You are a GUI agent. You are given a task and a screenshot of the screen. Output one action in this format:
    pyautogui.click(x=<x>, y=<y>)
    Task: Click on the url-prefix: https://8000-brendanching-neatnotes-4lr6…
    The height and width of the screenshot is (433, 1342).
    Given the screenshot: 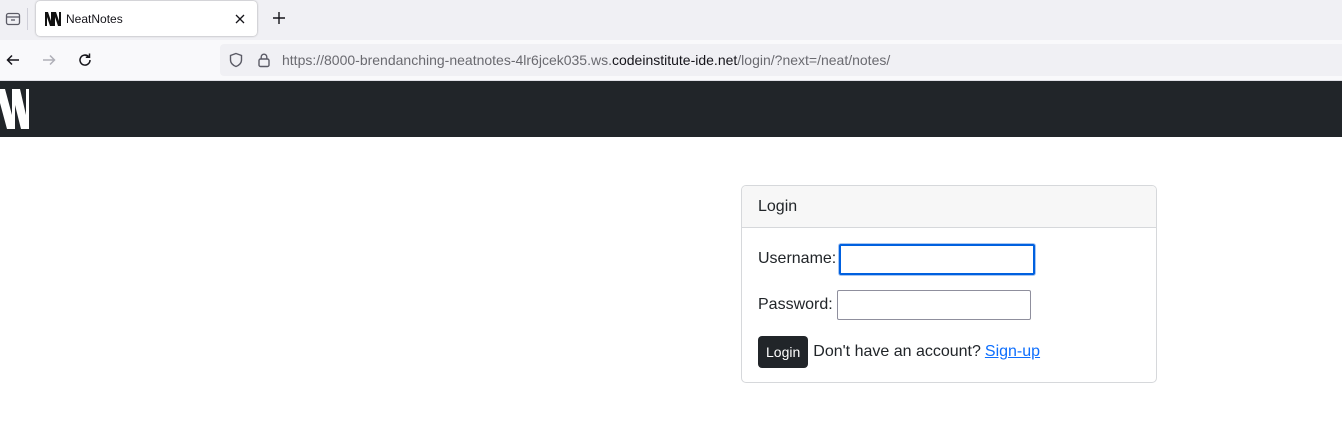 What is the action you would take?
    pyautogui.click(x=447, y=60)
    